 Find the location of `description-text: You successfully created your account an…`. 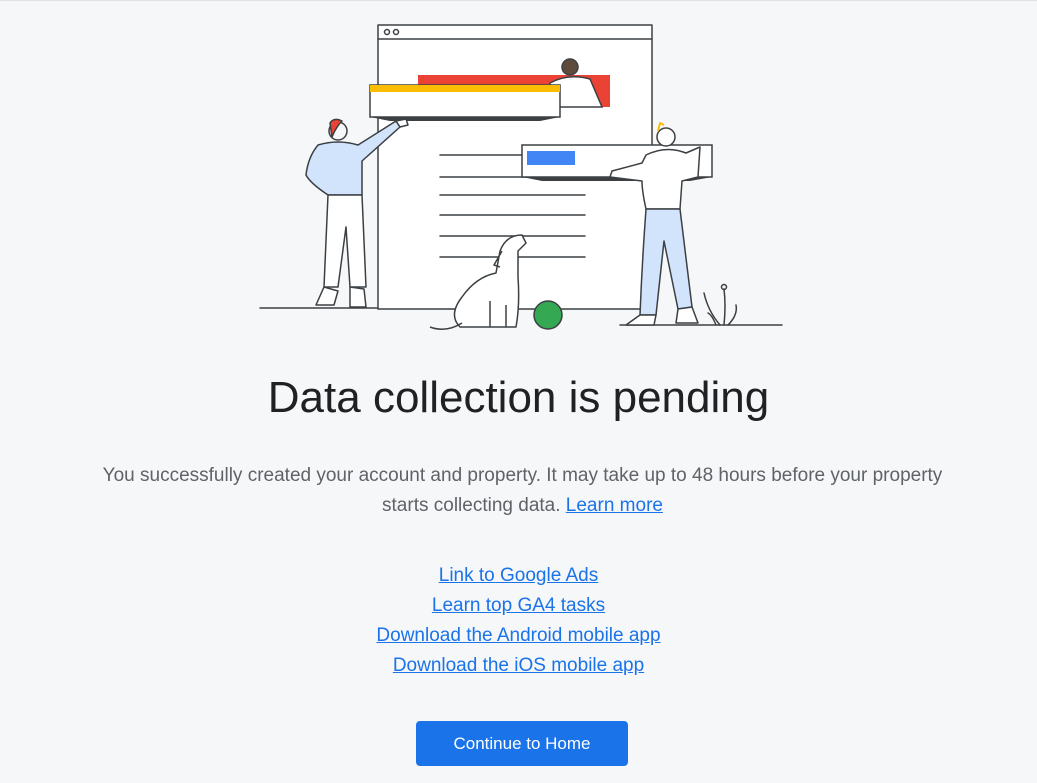

description-text: You successfully created your account an… is located at coordinates (522, 490).